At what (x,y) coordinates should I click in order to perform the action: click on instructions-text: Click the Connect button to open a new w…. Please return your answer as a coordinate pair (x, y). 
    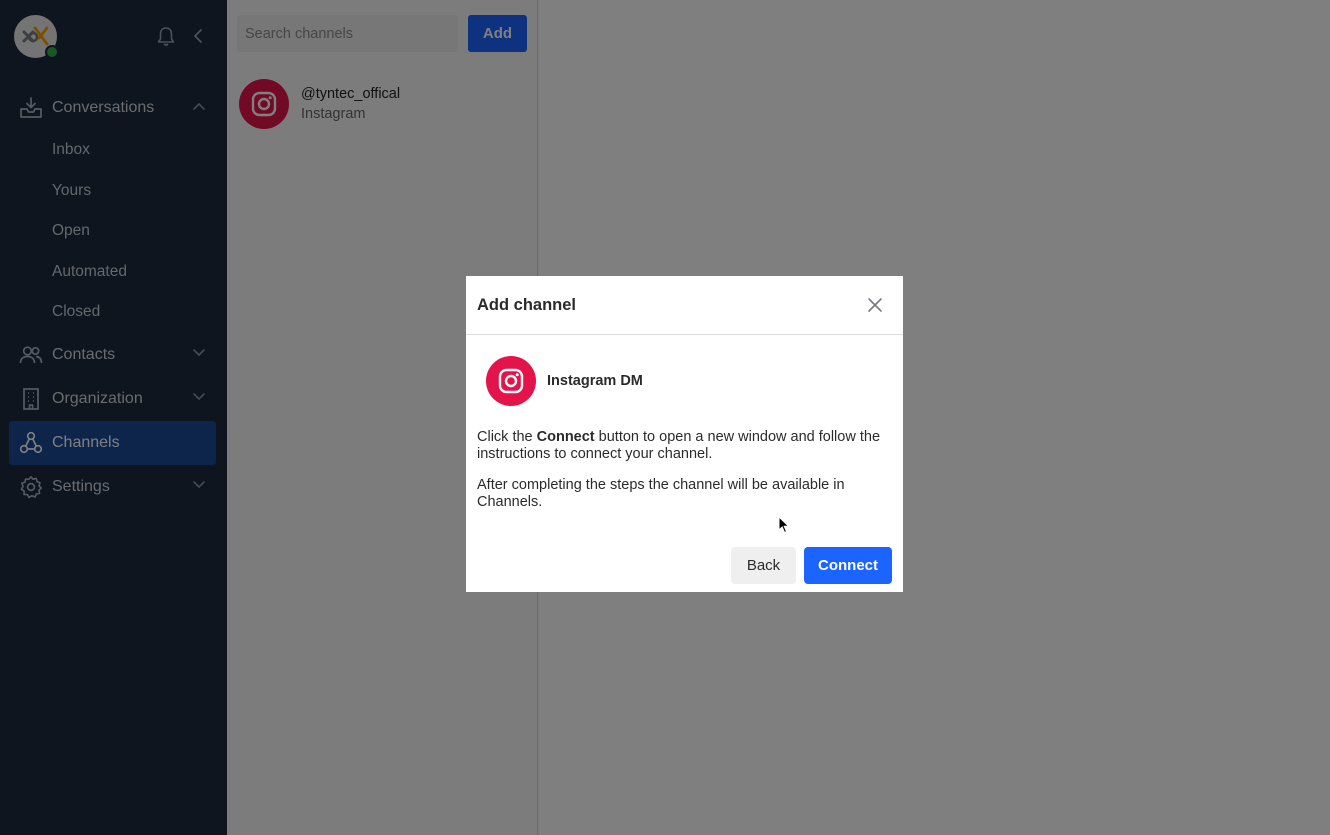
    Looking at the image, I should click on (684, 446).